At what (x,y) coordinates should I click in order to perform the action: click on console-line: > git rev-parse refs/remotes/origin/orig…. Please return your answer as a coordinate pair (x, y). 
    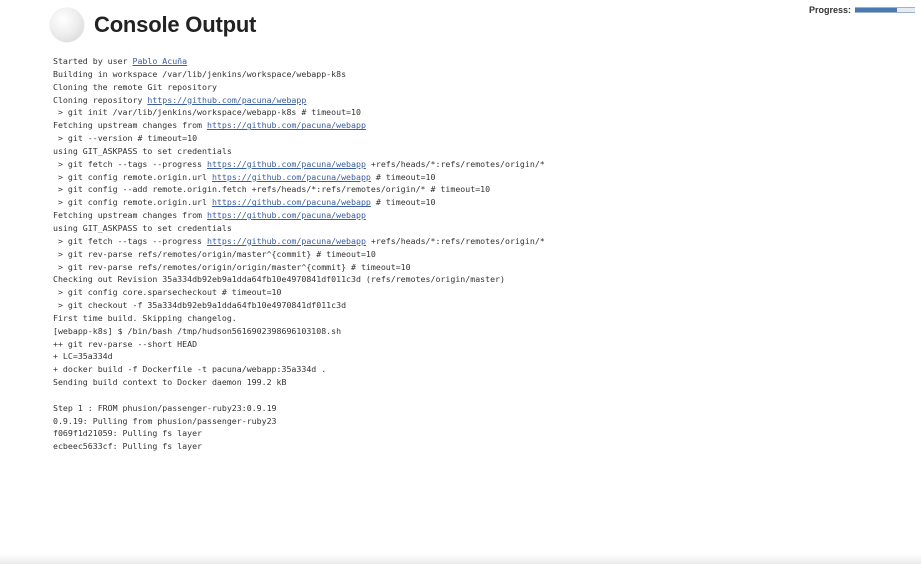
    Looking at the image, I should click on (484, 267).